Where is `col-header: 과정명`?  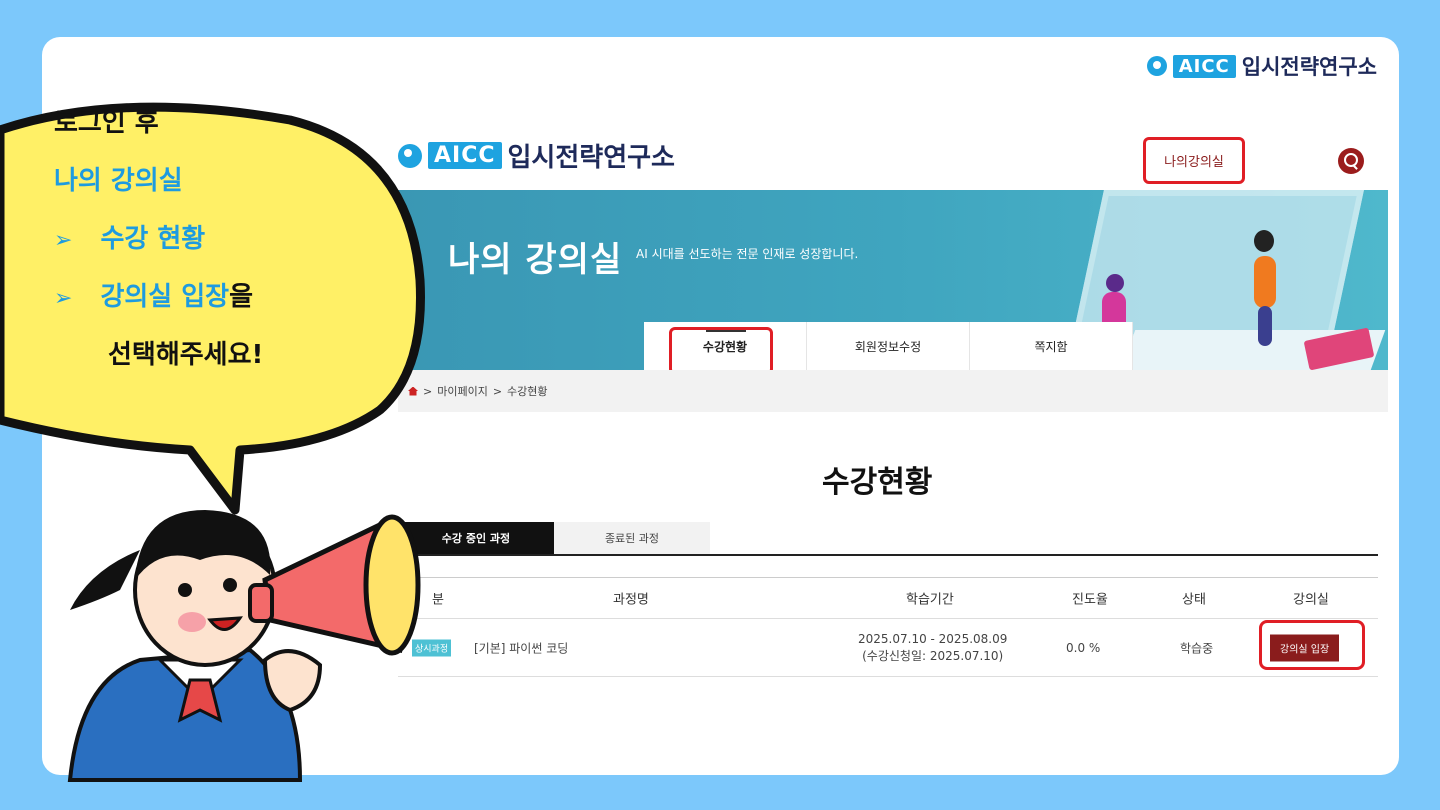
col-header: 과정명 is located at coordinates (631, 600).